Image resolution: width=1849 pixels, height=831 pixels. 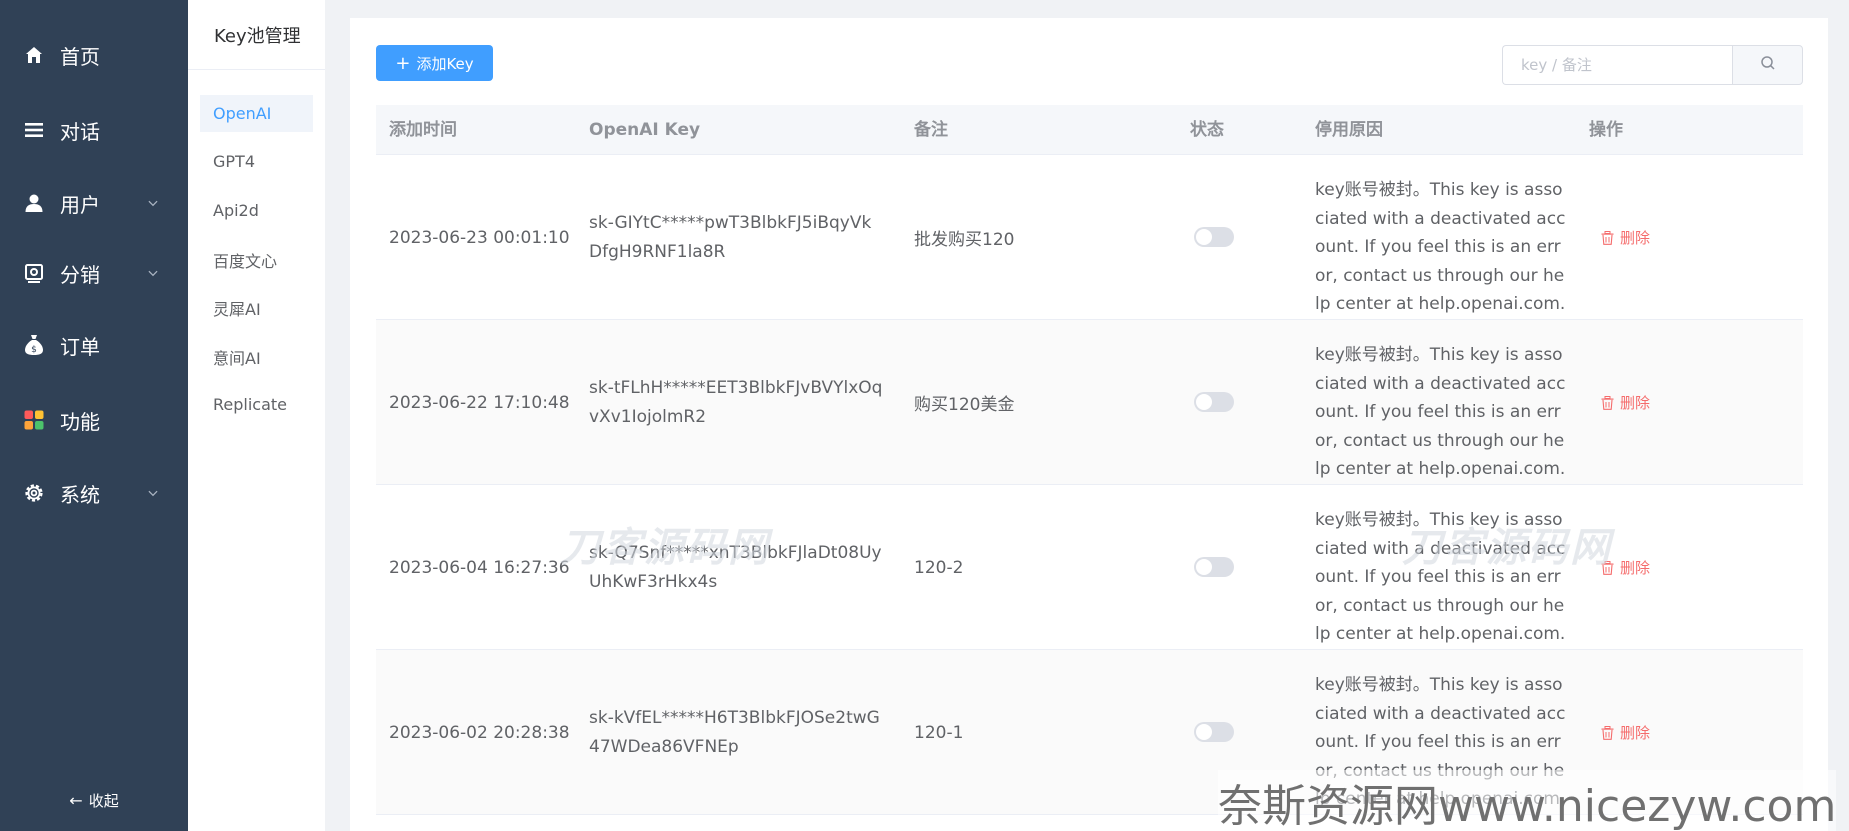 I want to click on nav-item-users: 用户, so click(x=94, y=203).